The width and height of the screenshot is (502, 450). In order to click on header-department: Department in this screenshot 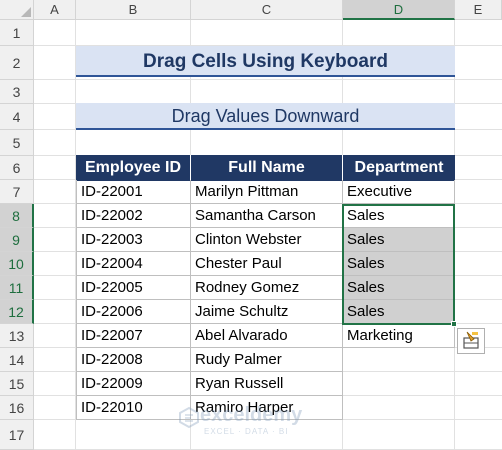, I will do `click(399, 168)`.